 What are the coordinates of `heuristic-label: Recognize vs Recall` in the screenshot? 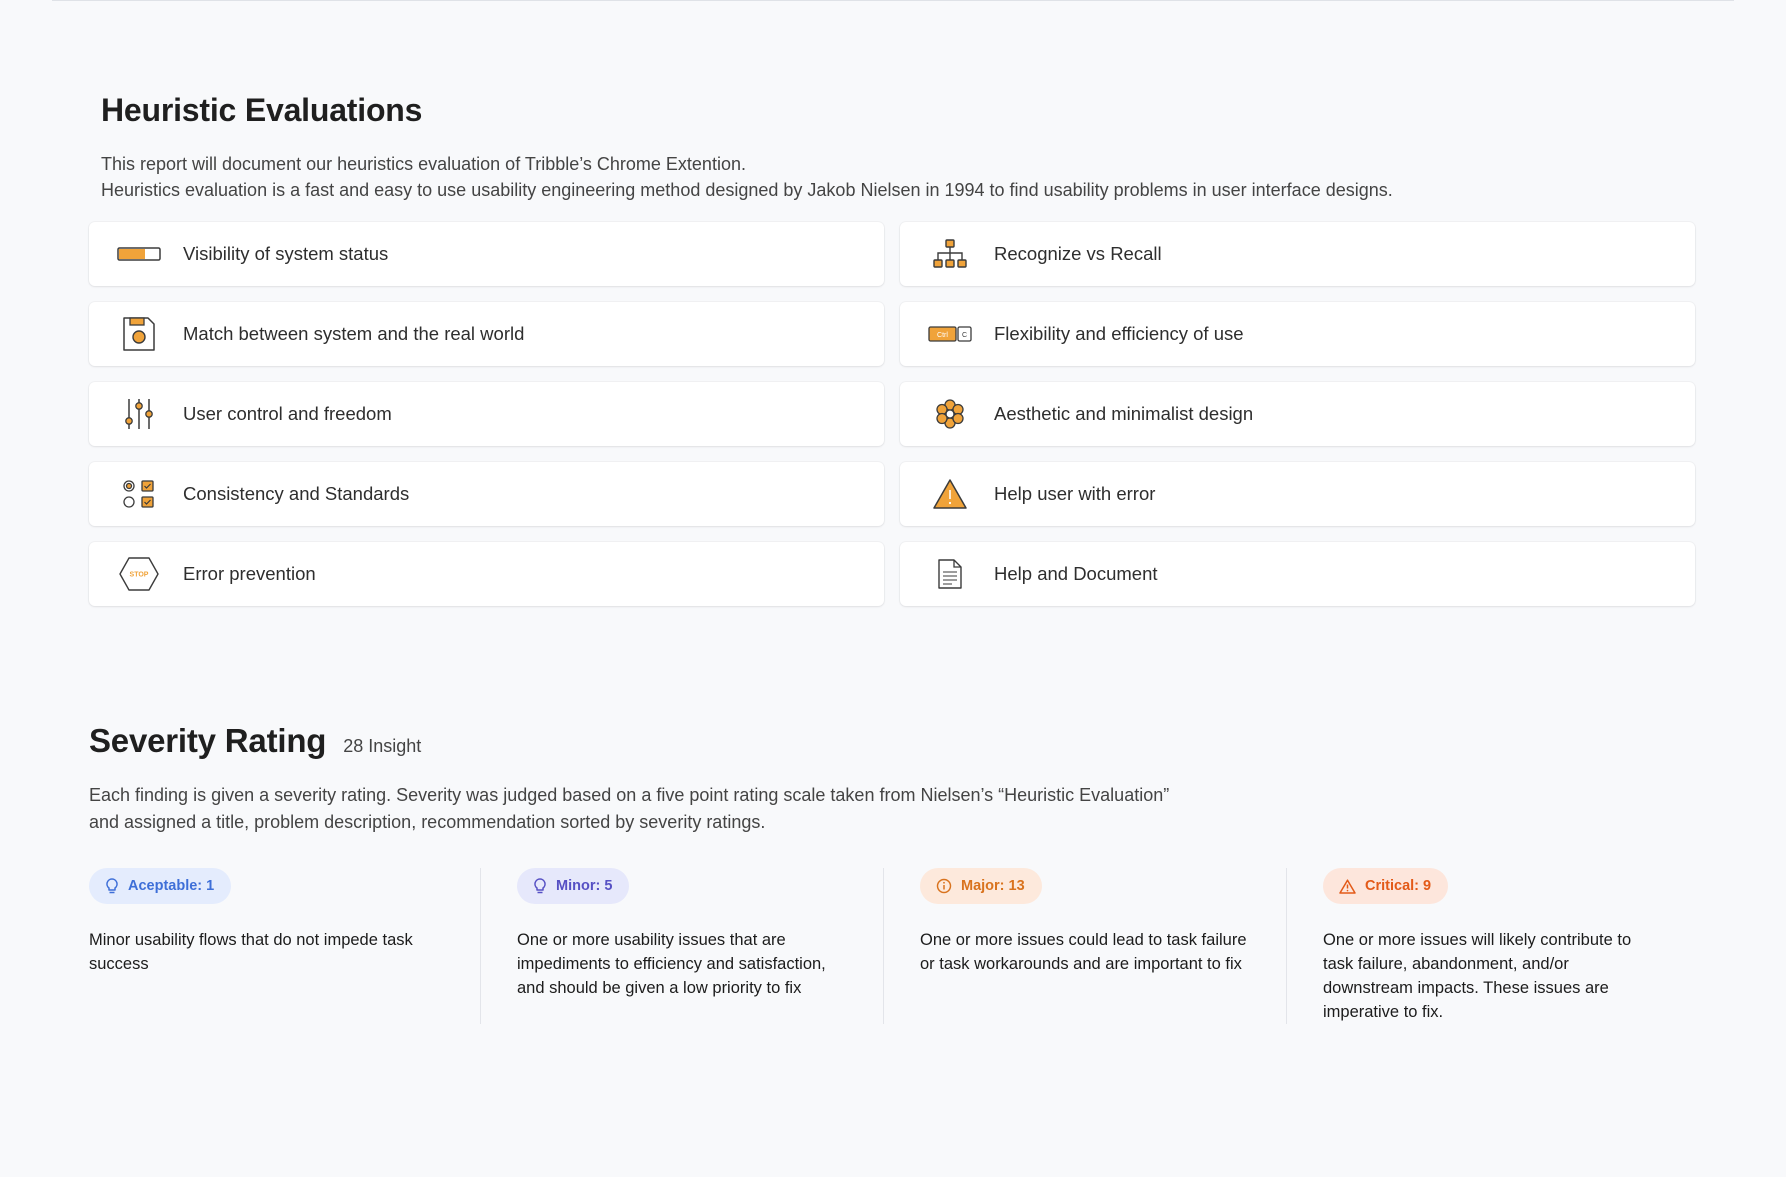 It's located at (1078, 253).